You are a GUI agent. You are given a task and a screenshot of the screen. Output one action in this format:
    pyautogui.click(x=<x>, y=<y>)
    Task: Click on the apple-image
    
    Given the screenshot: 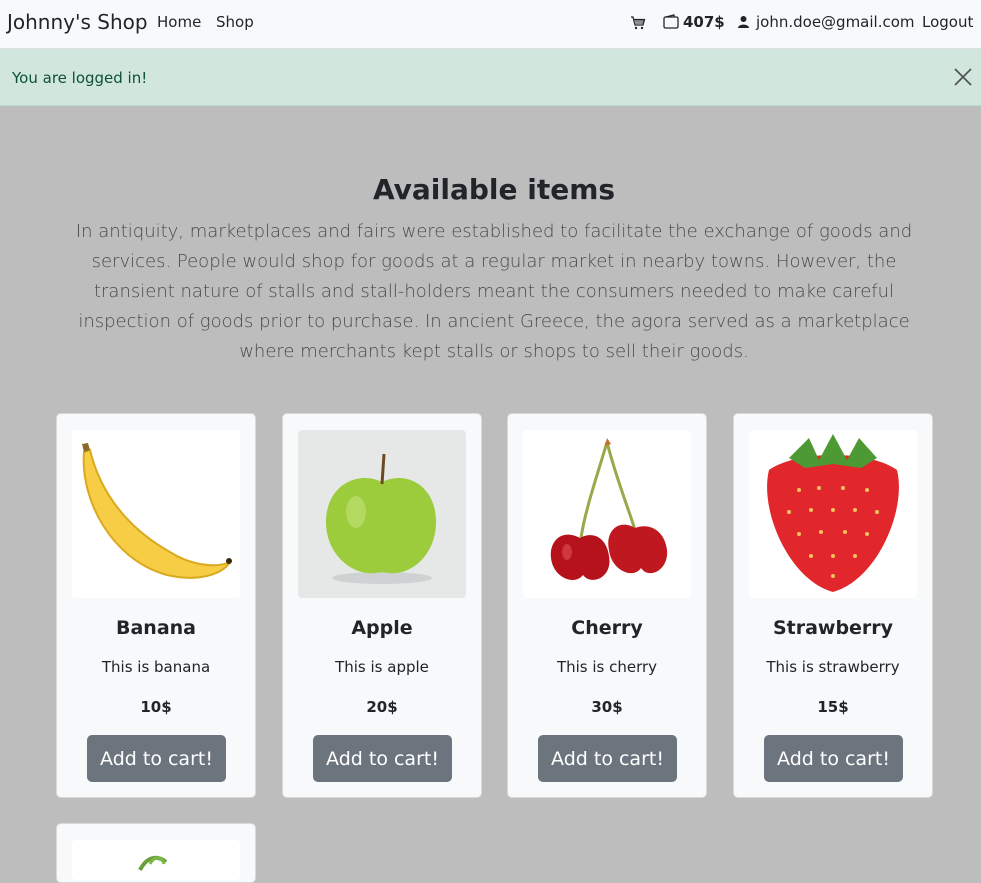 What is the action you would take?
    pyautogui.click(x=382, y=514)
    